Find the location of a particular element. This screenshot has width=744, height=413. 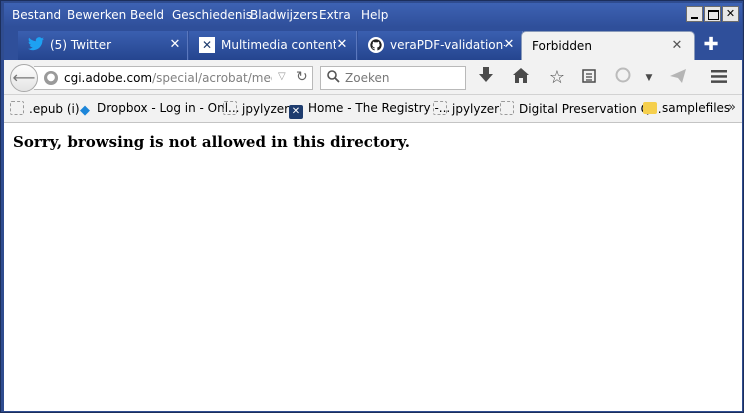

menu-geschiedenis: Geschiedenis is located at coordinates (212, 15).